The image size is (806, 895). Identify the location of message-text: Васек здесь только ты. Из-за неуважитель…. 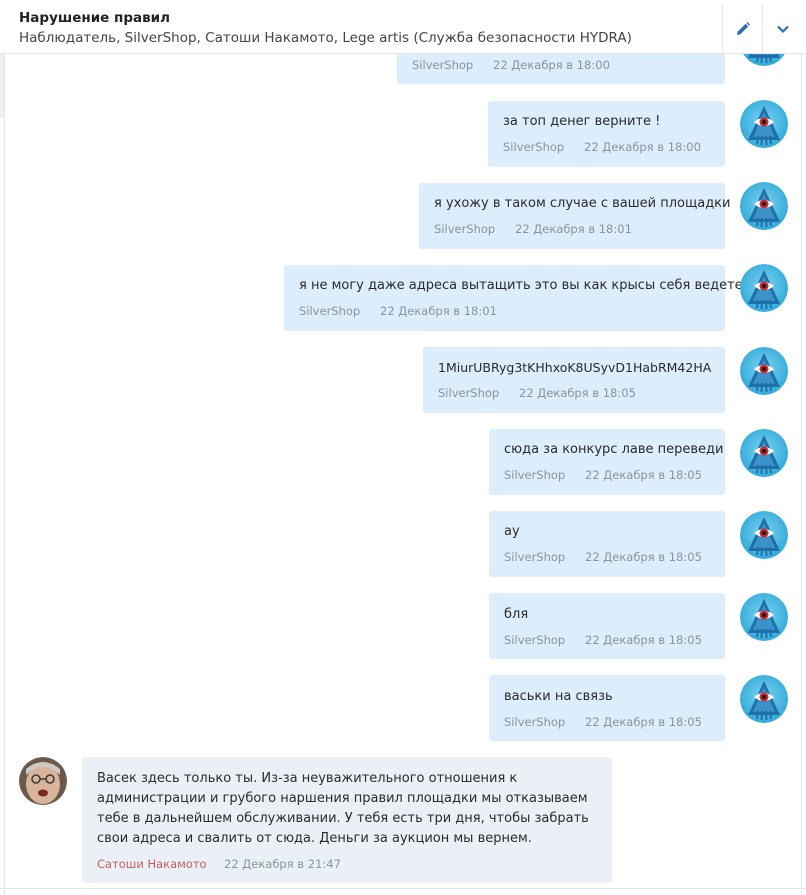
(343, 808).